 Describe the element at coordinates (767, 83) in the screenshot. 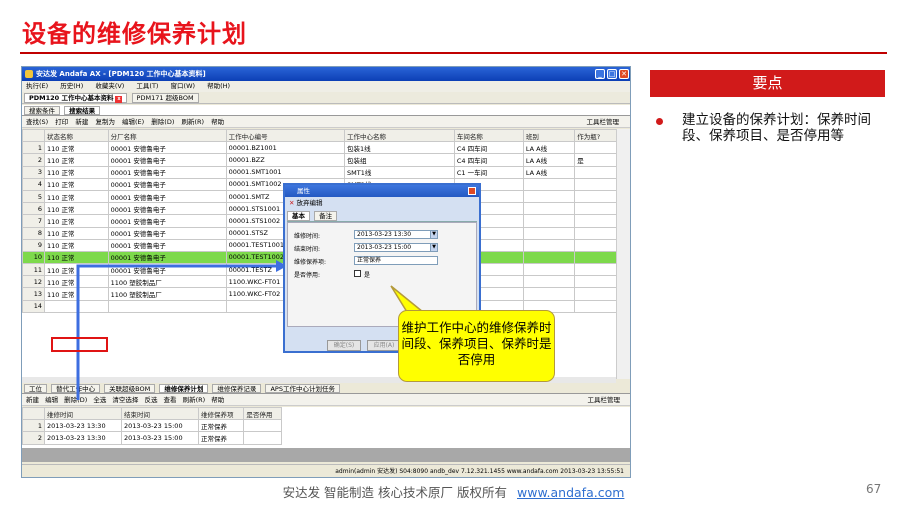

I see `keypoints-header: 要点` at that location.